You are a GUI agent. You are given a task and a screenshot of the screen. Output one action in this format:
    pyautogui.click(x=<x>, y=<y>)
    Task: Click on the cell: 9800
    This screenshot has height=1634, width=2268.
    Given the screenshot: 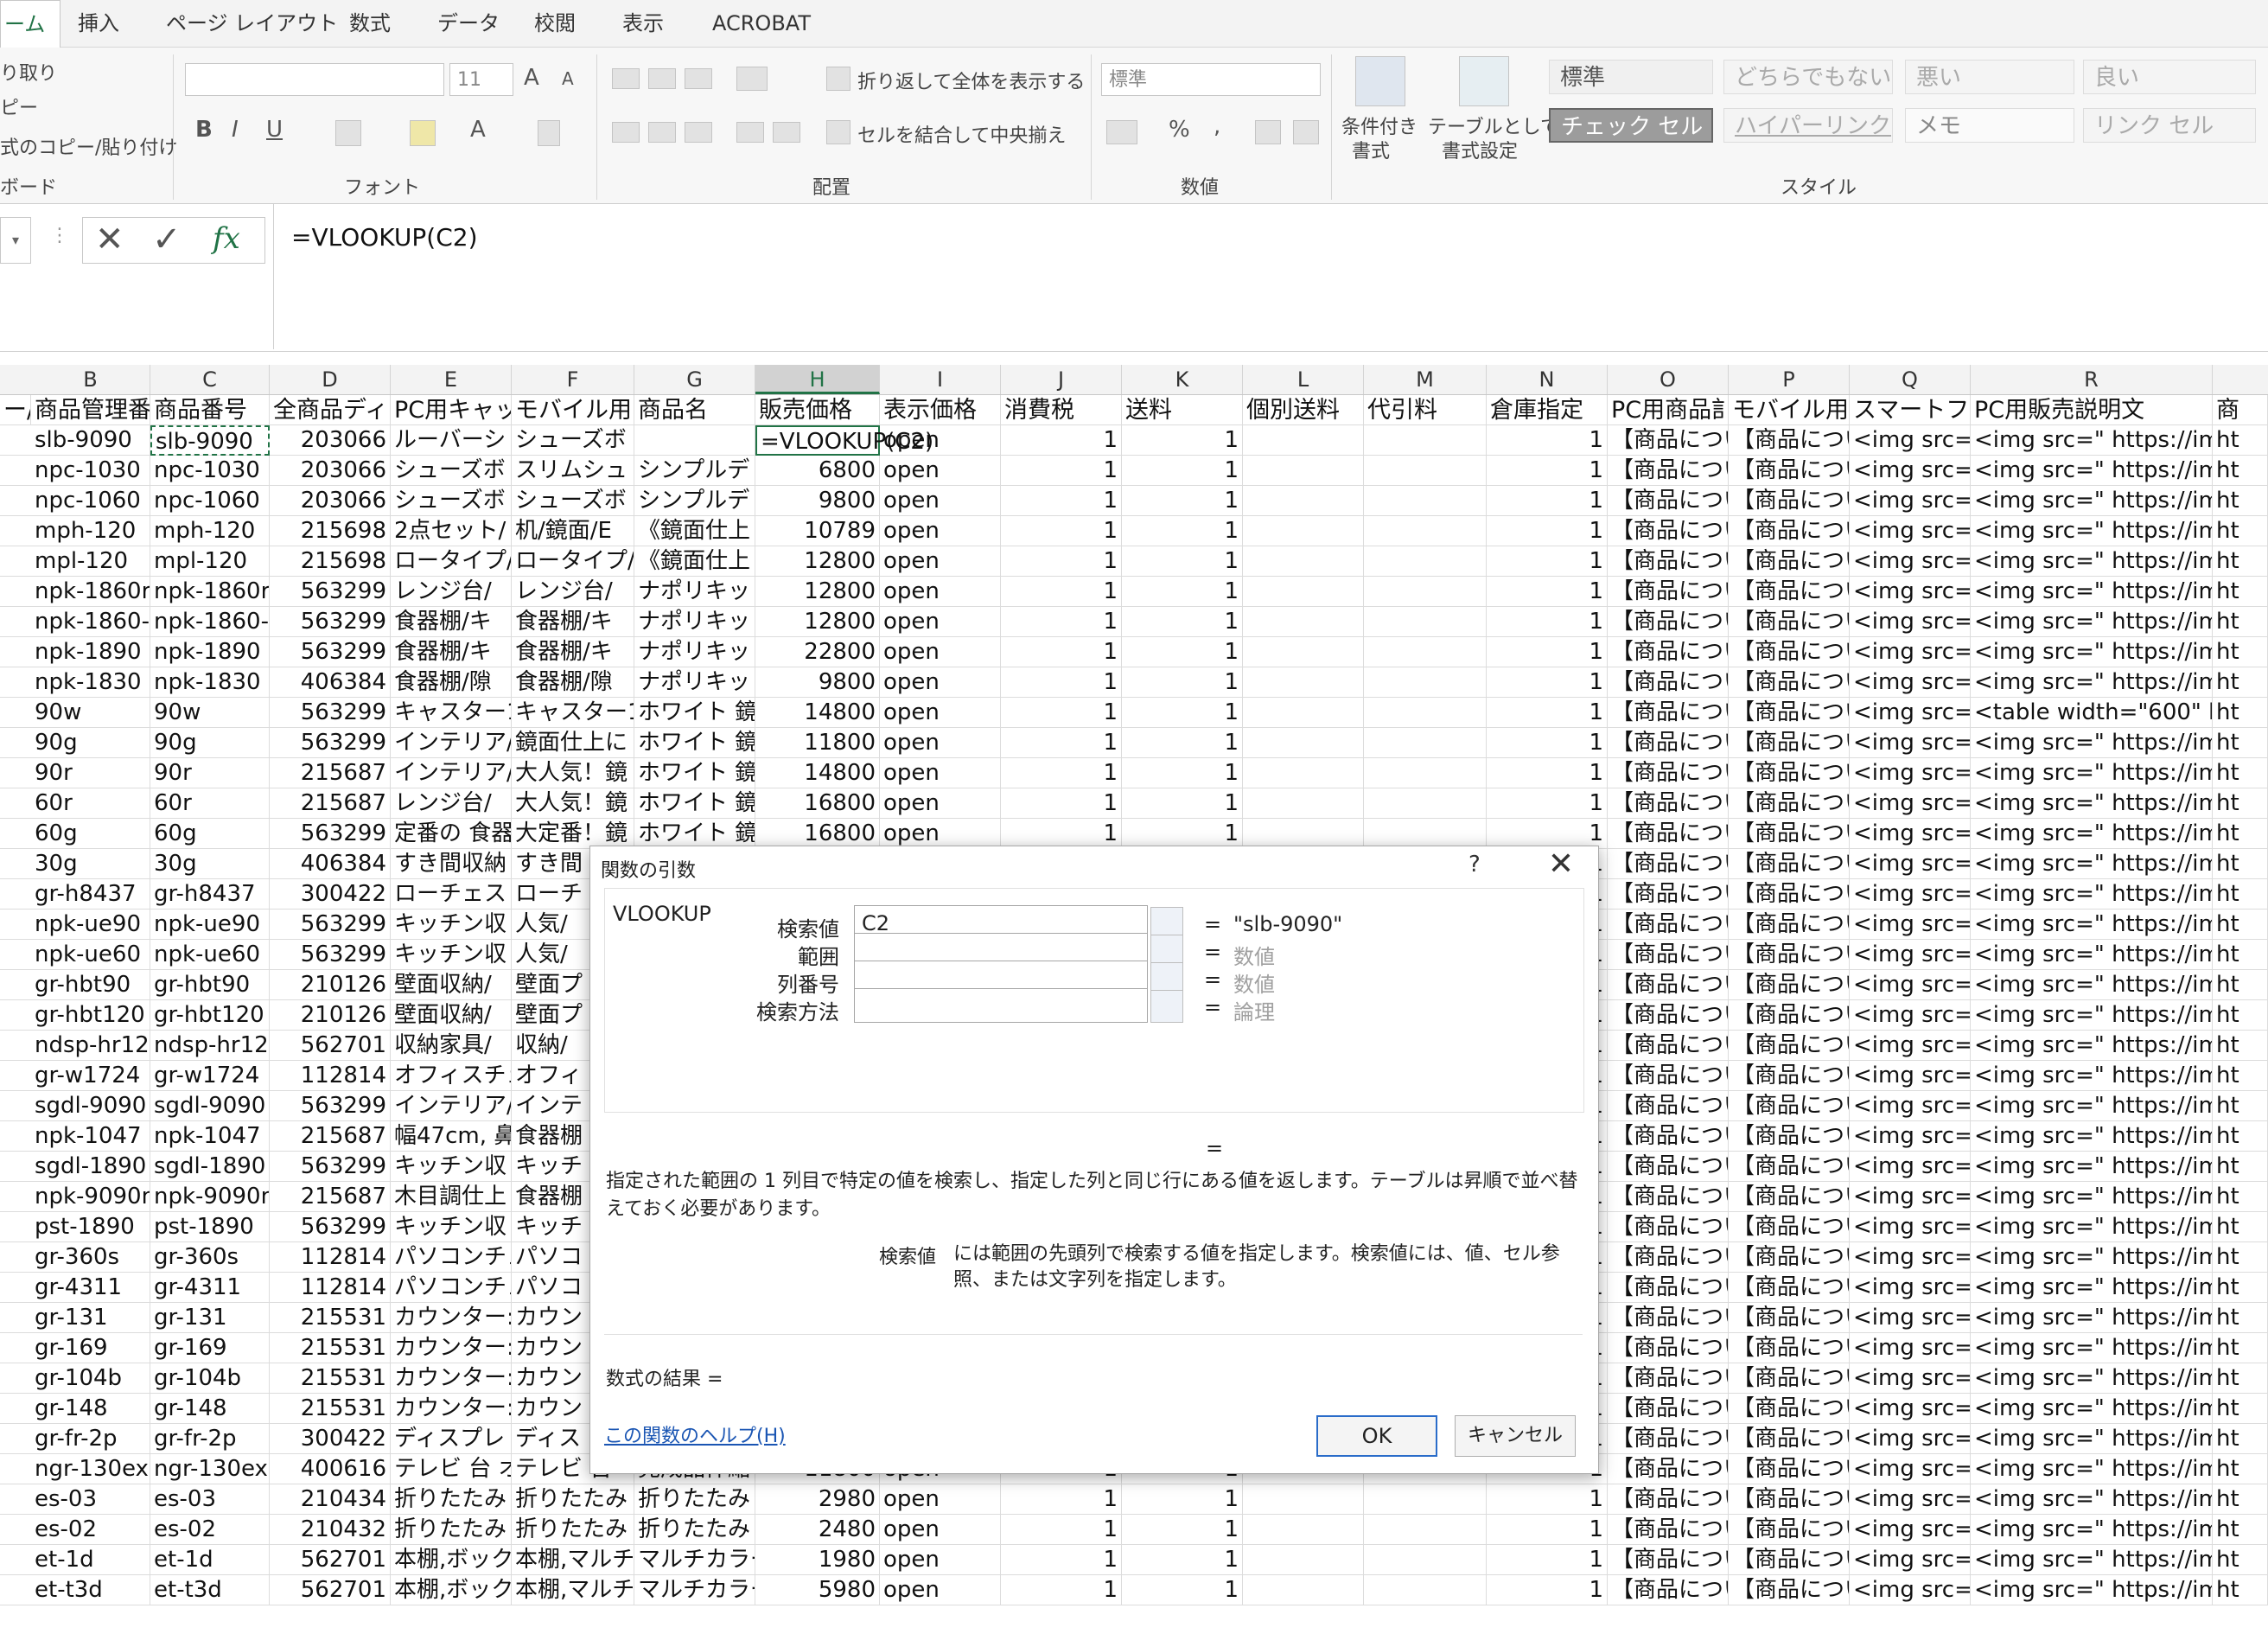 What is the action you would take?
    pyautogui.click(x=817, y=682)
    